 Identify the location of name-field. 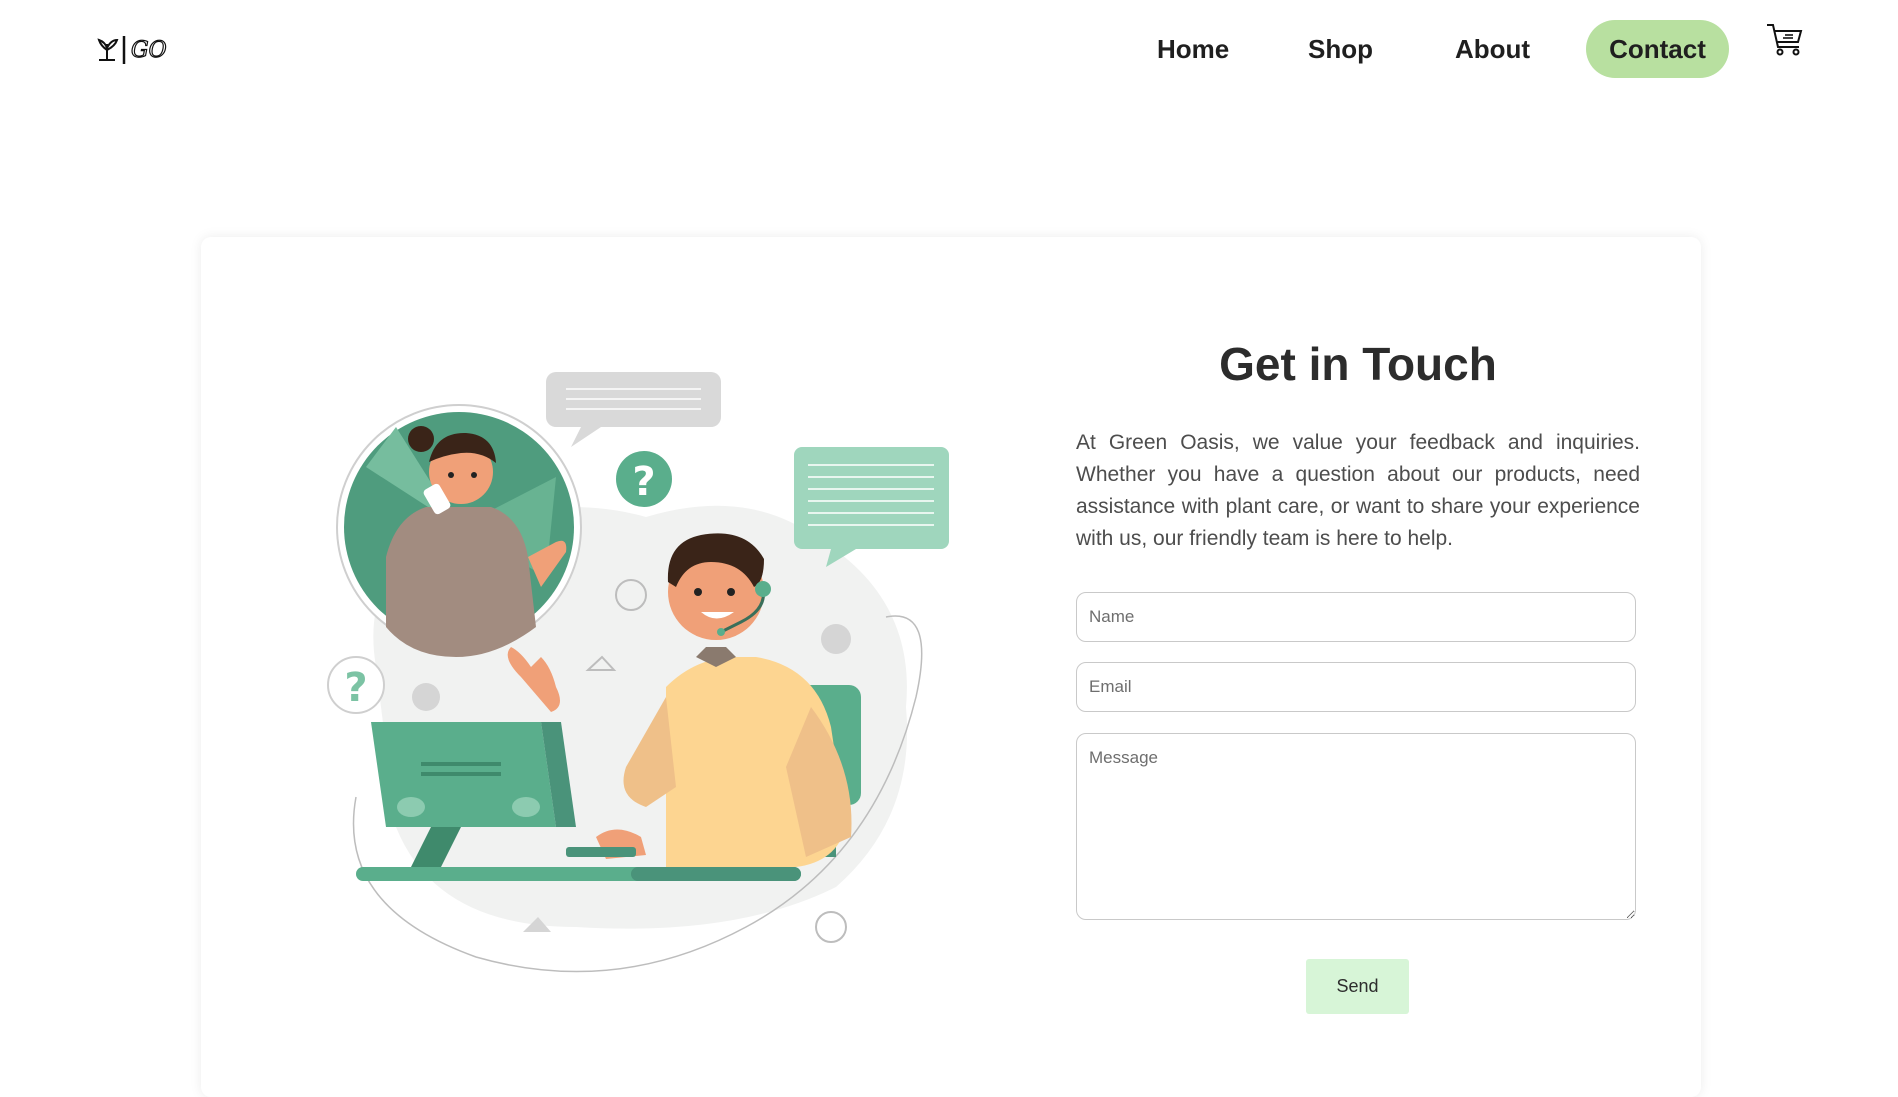
(1356, 617).